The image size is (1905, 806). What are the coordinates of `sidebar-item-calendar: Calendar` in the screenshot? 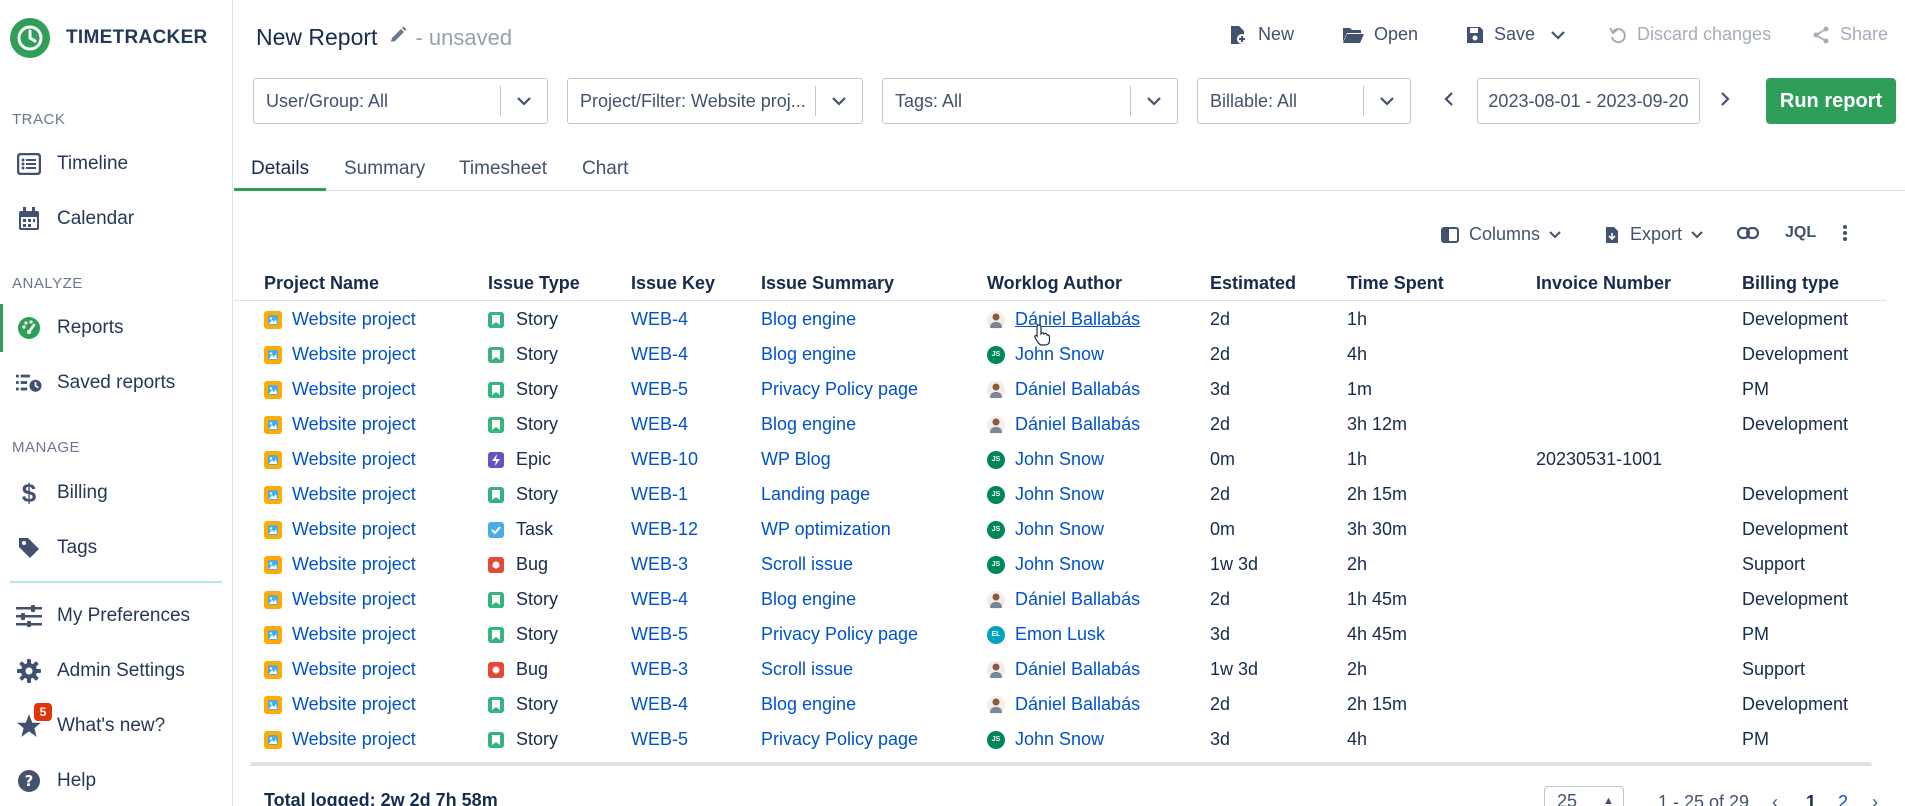 It's located at (116, 219).